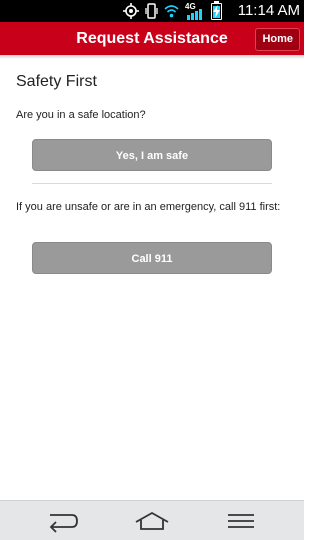 This screenshot has height=540, width=320. I want to click on back-icon, so click(62, 521).